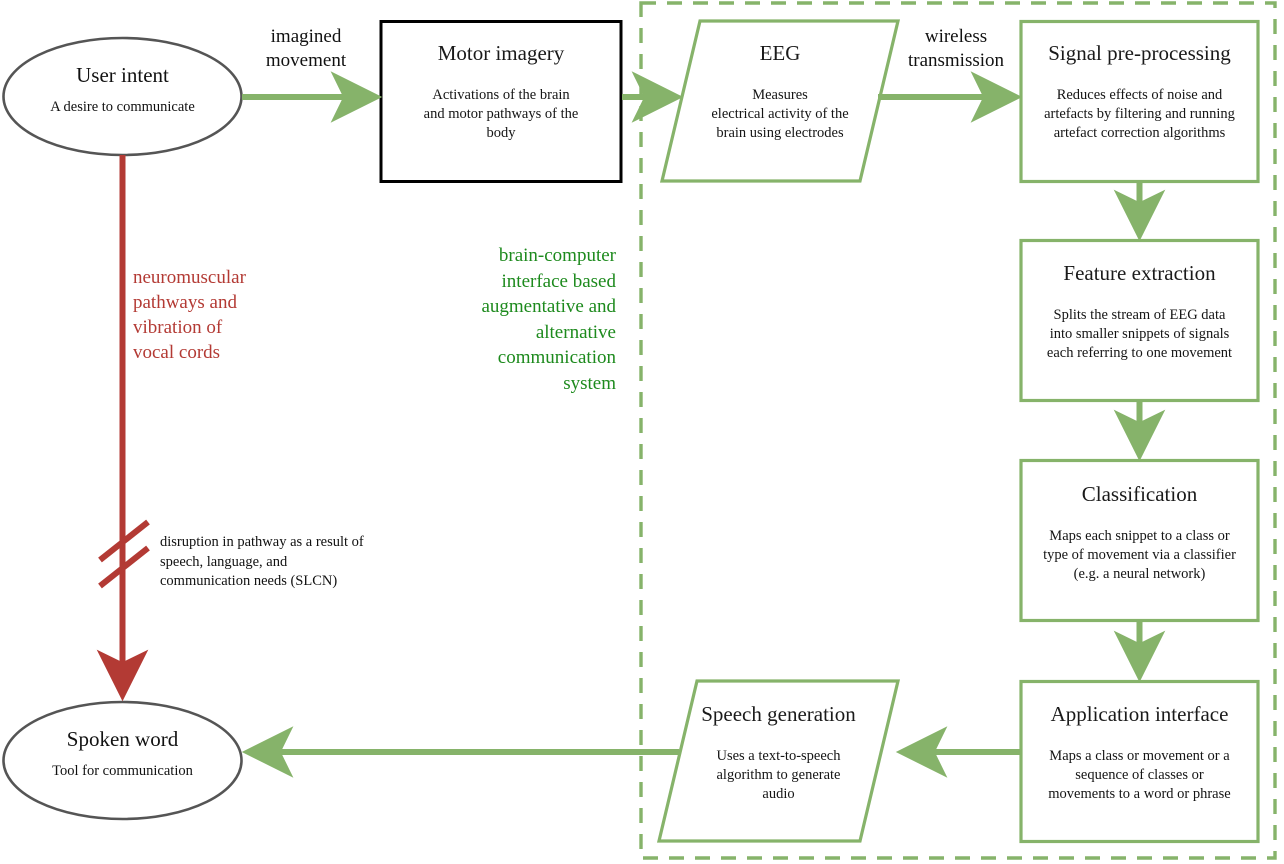 This screenshot has width=1284, height=864. I want to click on annotation-disruption-line-1: speech, language, and, so click(224, 561).